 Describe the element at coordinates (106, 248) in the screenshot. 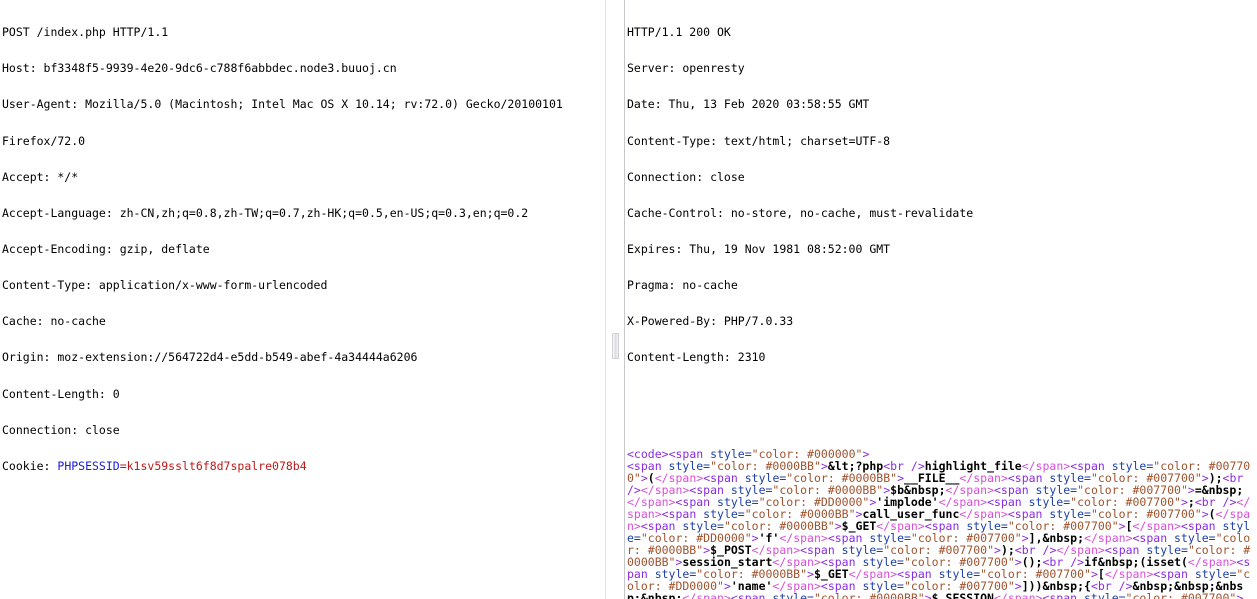

I see `request-line: Accept-Encoding: gzip, deflate` at that location.